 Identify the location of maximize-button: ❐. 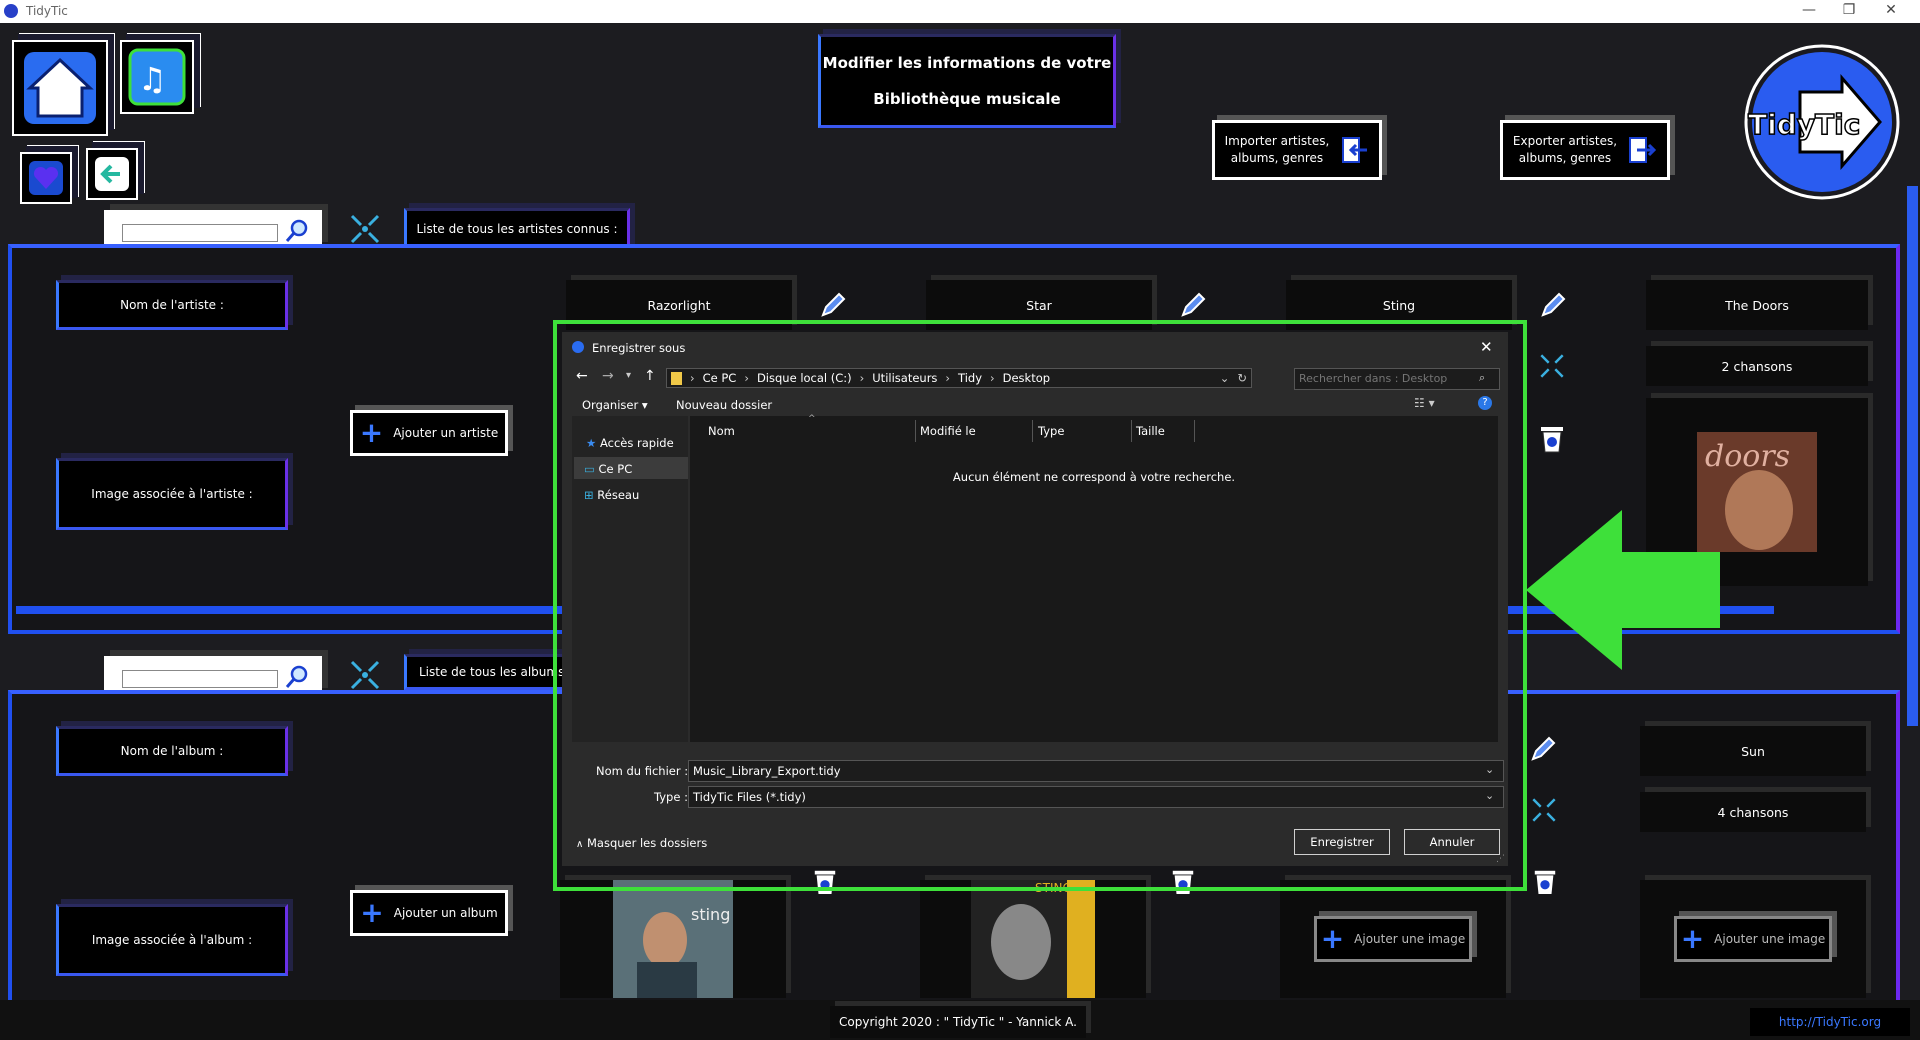
(1849, 10).